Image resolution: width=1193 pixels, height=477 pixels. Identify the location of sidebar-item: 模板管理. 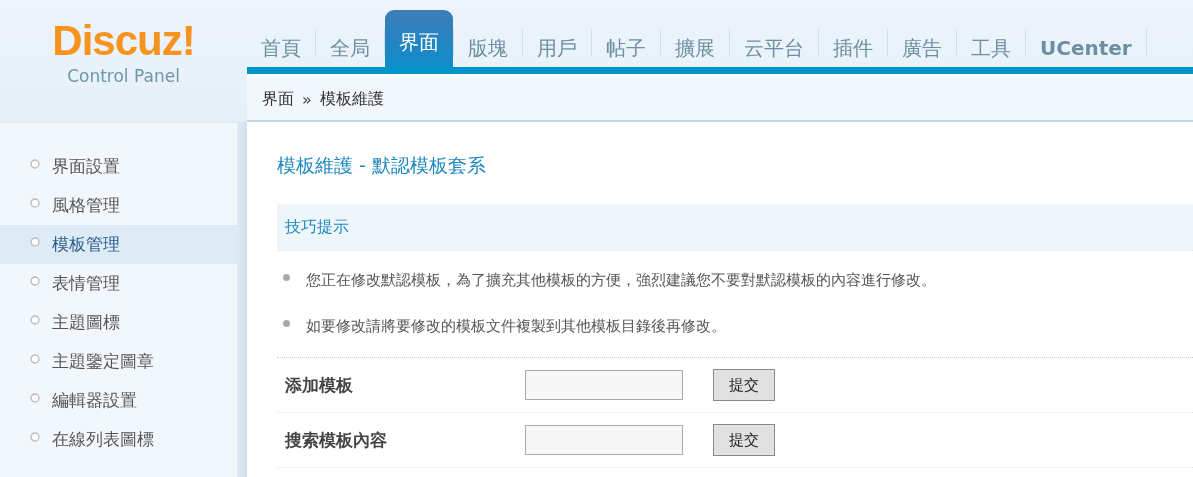
(118, 244).